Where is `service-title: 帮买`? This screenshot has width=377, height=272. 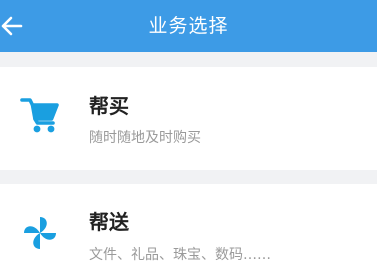 service-title: 帮买 is located at coordinates (109, 106).